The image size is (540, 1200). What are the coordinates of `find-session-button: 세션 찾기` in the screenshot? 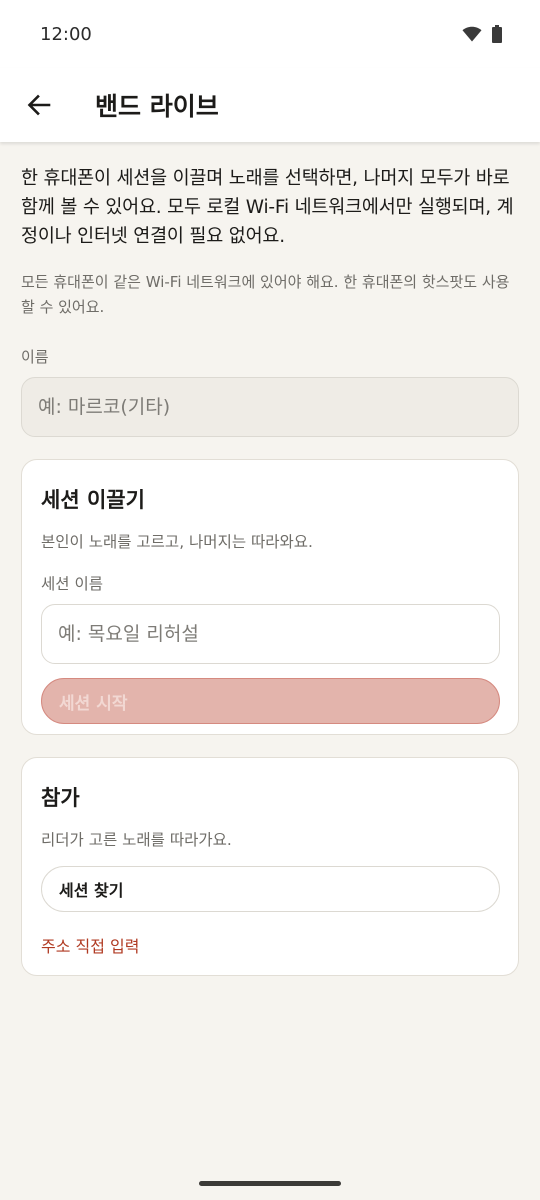 It's located at (270, 889).